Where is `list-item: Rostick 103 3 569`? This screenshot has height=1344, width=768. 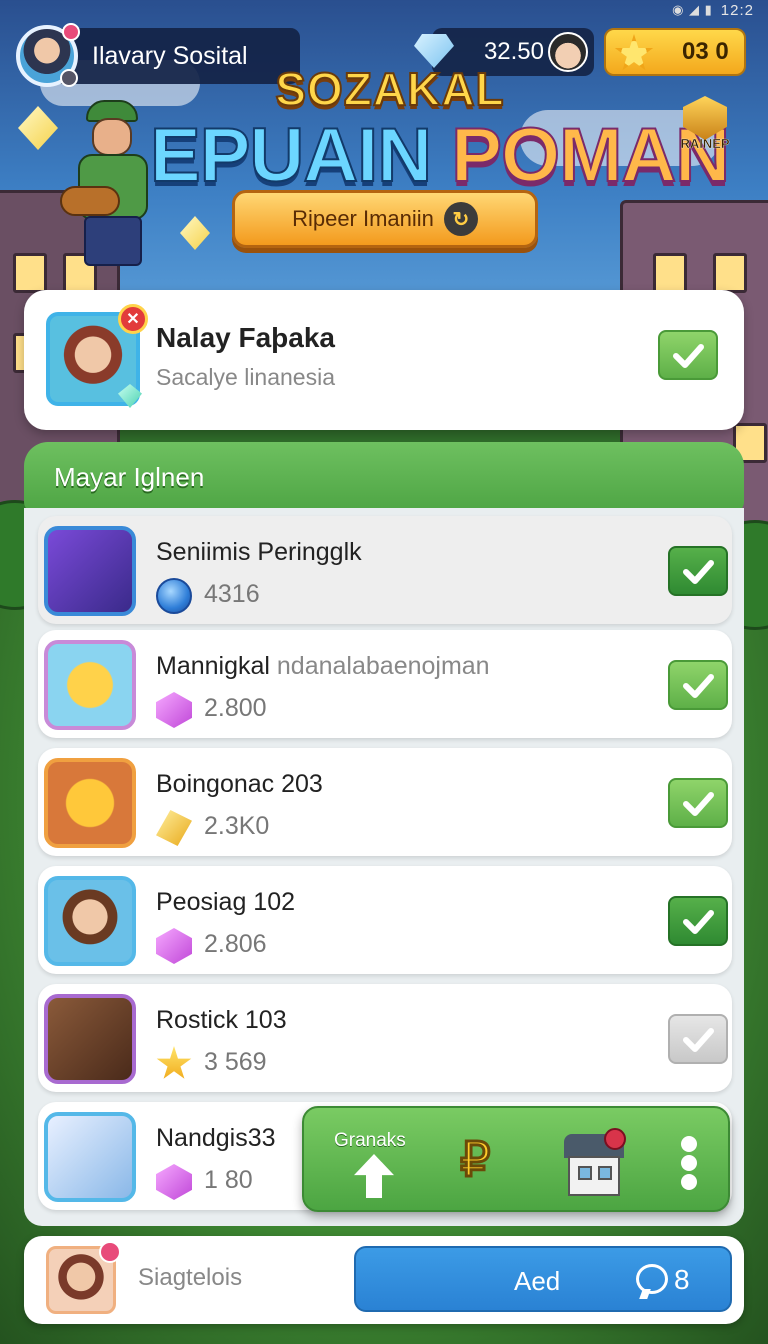 list-item: Rostick 103 3 569 is located at coordinates (385, 1038).